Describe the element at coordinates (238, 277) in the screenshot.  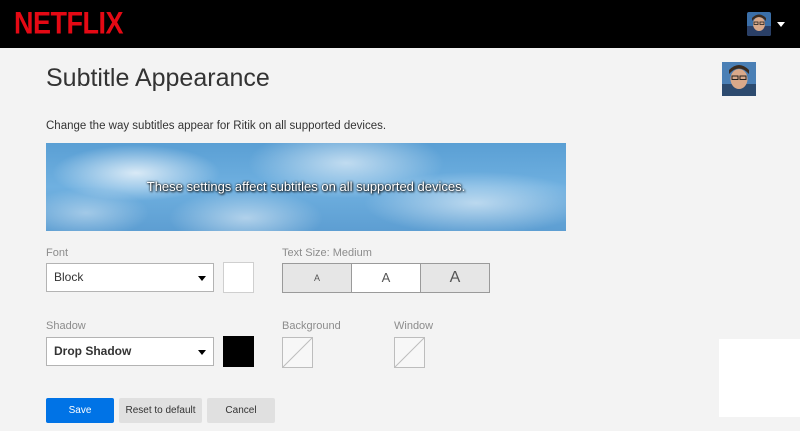
I see `font-color-swatch` at that location.